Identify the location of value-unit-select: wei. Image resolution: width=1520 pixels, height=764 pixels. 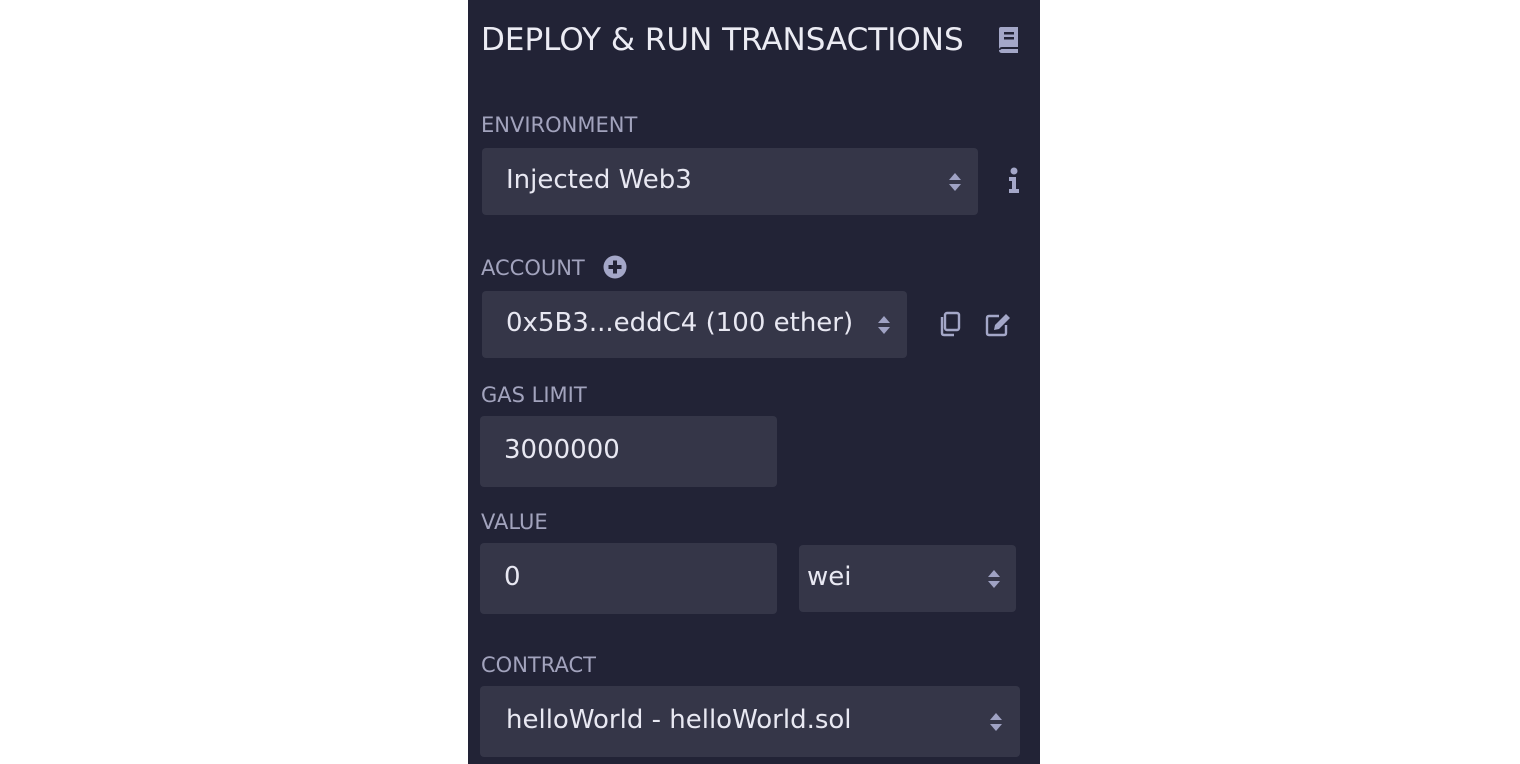
(907, 578).